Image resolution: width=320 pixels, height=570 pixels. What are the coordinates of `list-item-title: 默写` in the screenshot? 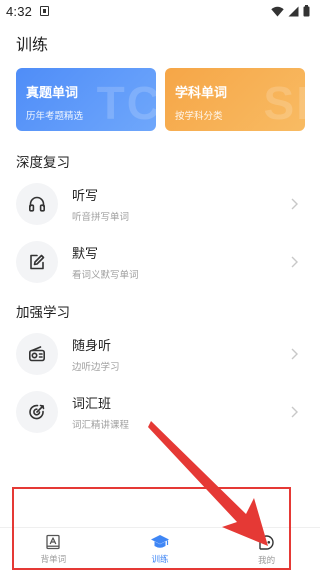 It's located at (85, 253).